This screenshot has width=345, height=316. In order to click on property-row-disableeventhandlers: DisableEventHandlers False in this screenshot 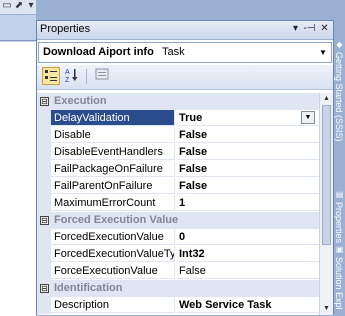, I will do `click(178, 152)`.